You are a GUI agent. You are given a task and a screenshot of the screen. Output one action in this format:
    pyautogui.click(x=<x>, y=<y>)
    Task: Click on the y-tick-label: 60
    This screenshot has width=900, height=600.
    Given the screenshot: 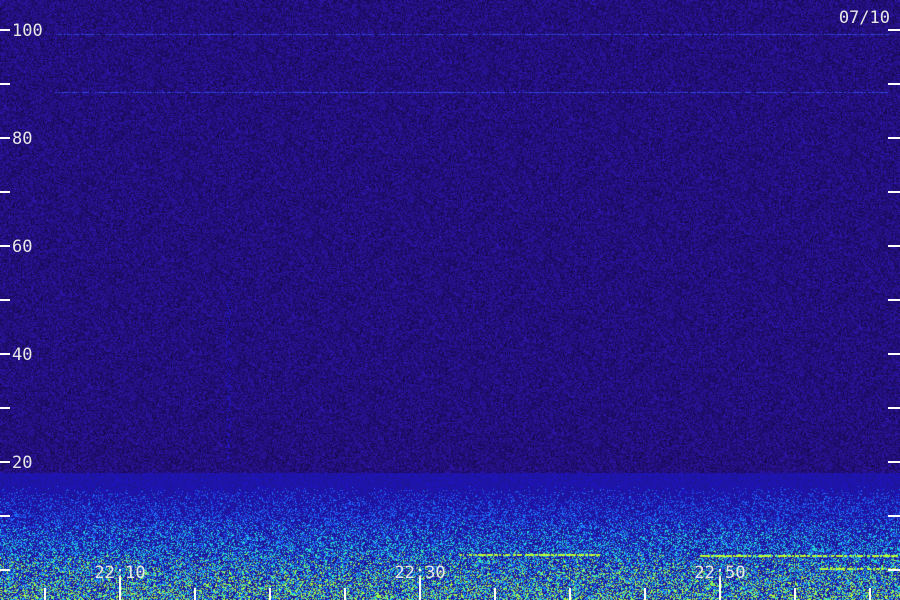 What is the action you would take?
    pyautogui.click(x=22, y=247)
    